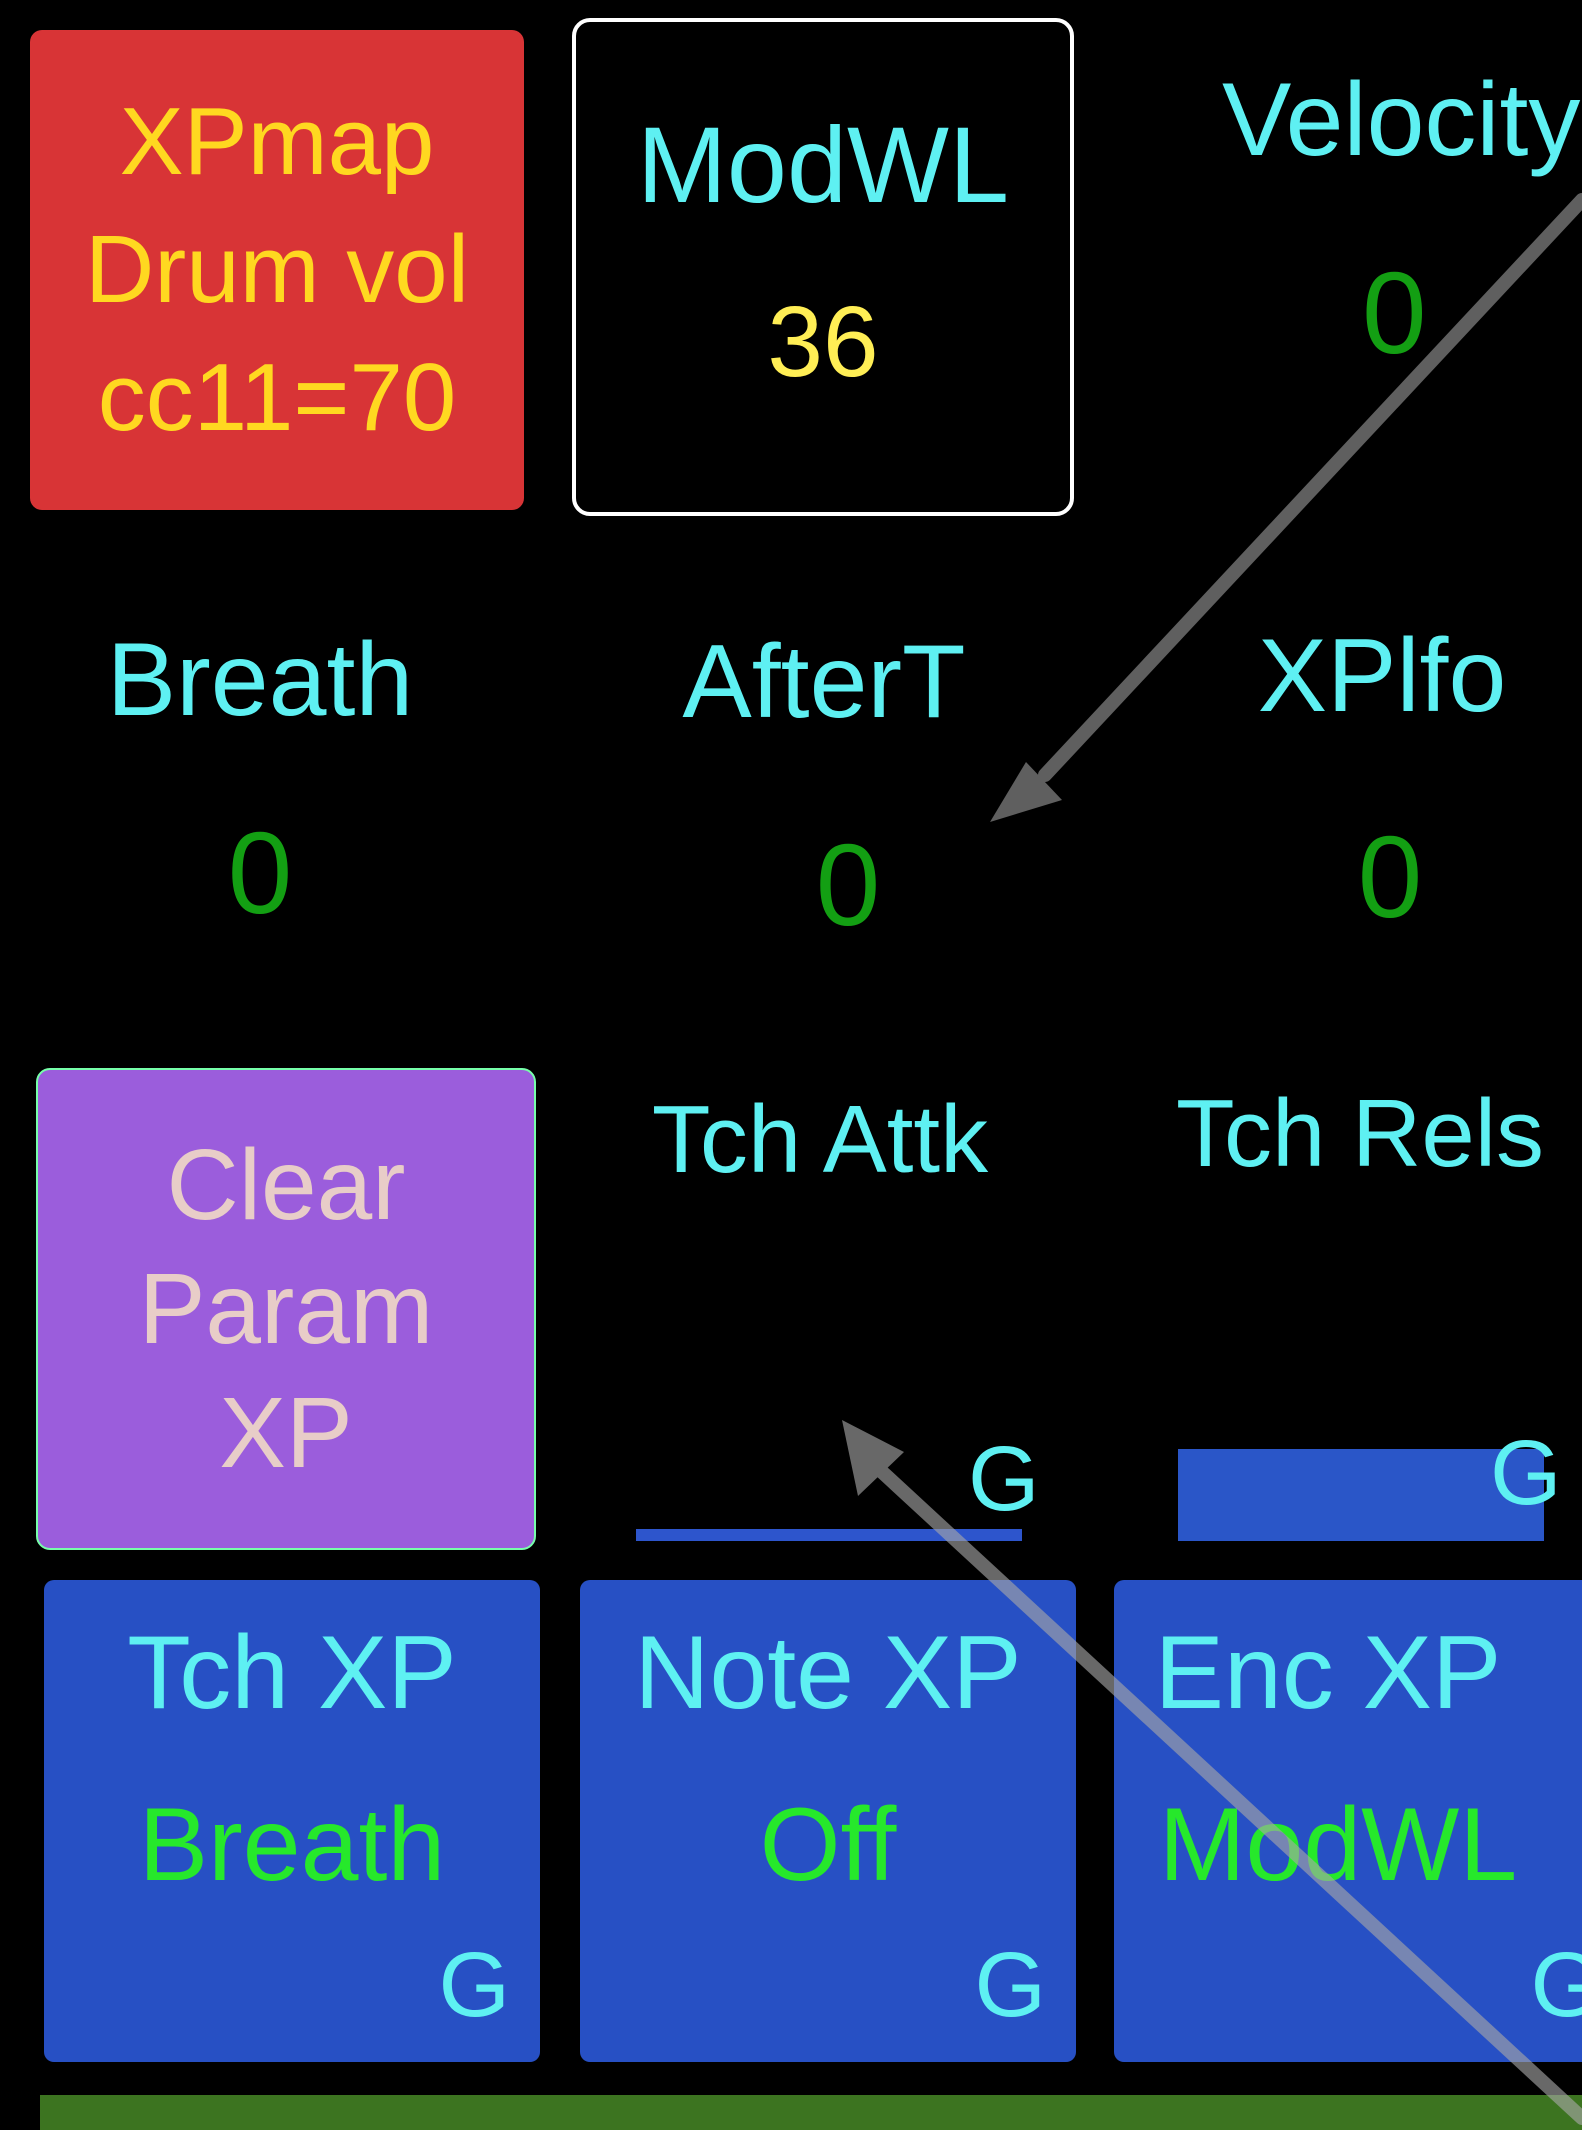 This screenshot has width=1582, height=2130. I want to click on note-xp-title: Note XP, so click(828, 1673).